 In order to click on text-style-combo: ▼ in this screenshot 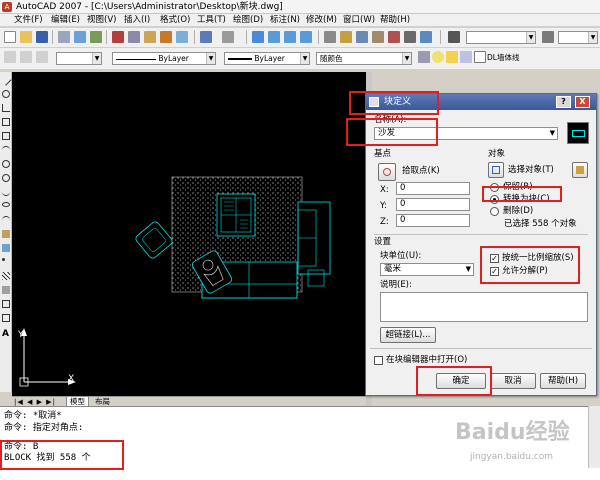, I will do `click(501, 37)`.